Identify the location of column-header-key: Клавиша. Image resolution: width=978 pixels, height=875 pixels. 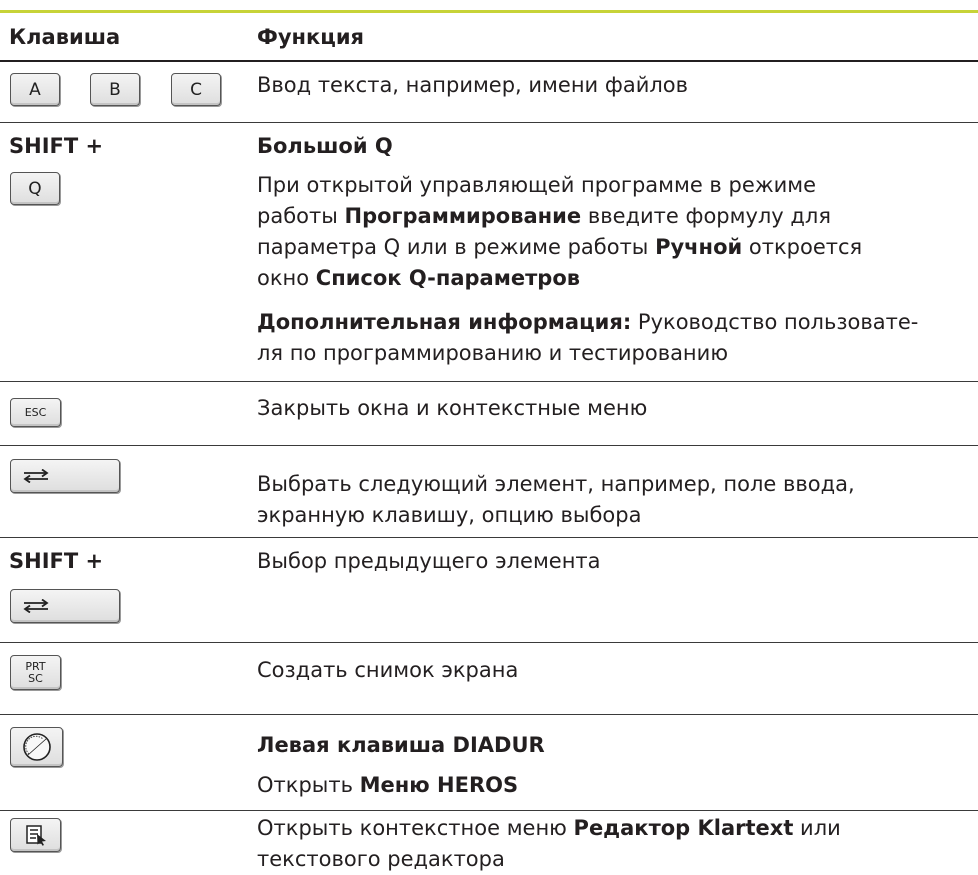
(65, 37).